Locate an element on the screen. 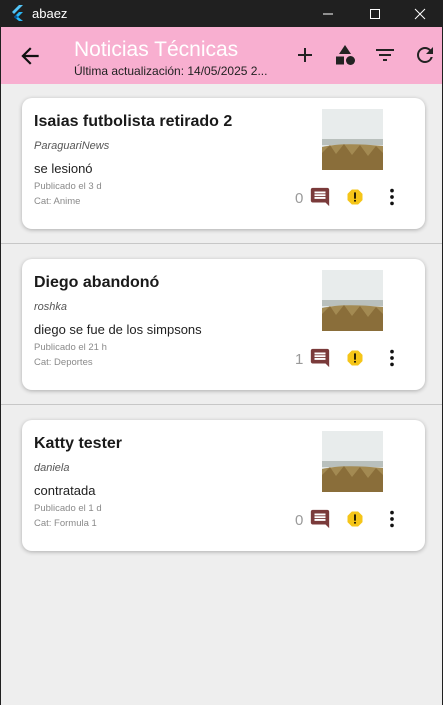 This screenshot has width=443, height=705. maximize-icon is located at coordinates (375, 13).